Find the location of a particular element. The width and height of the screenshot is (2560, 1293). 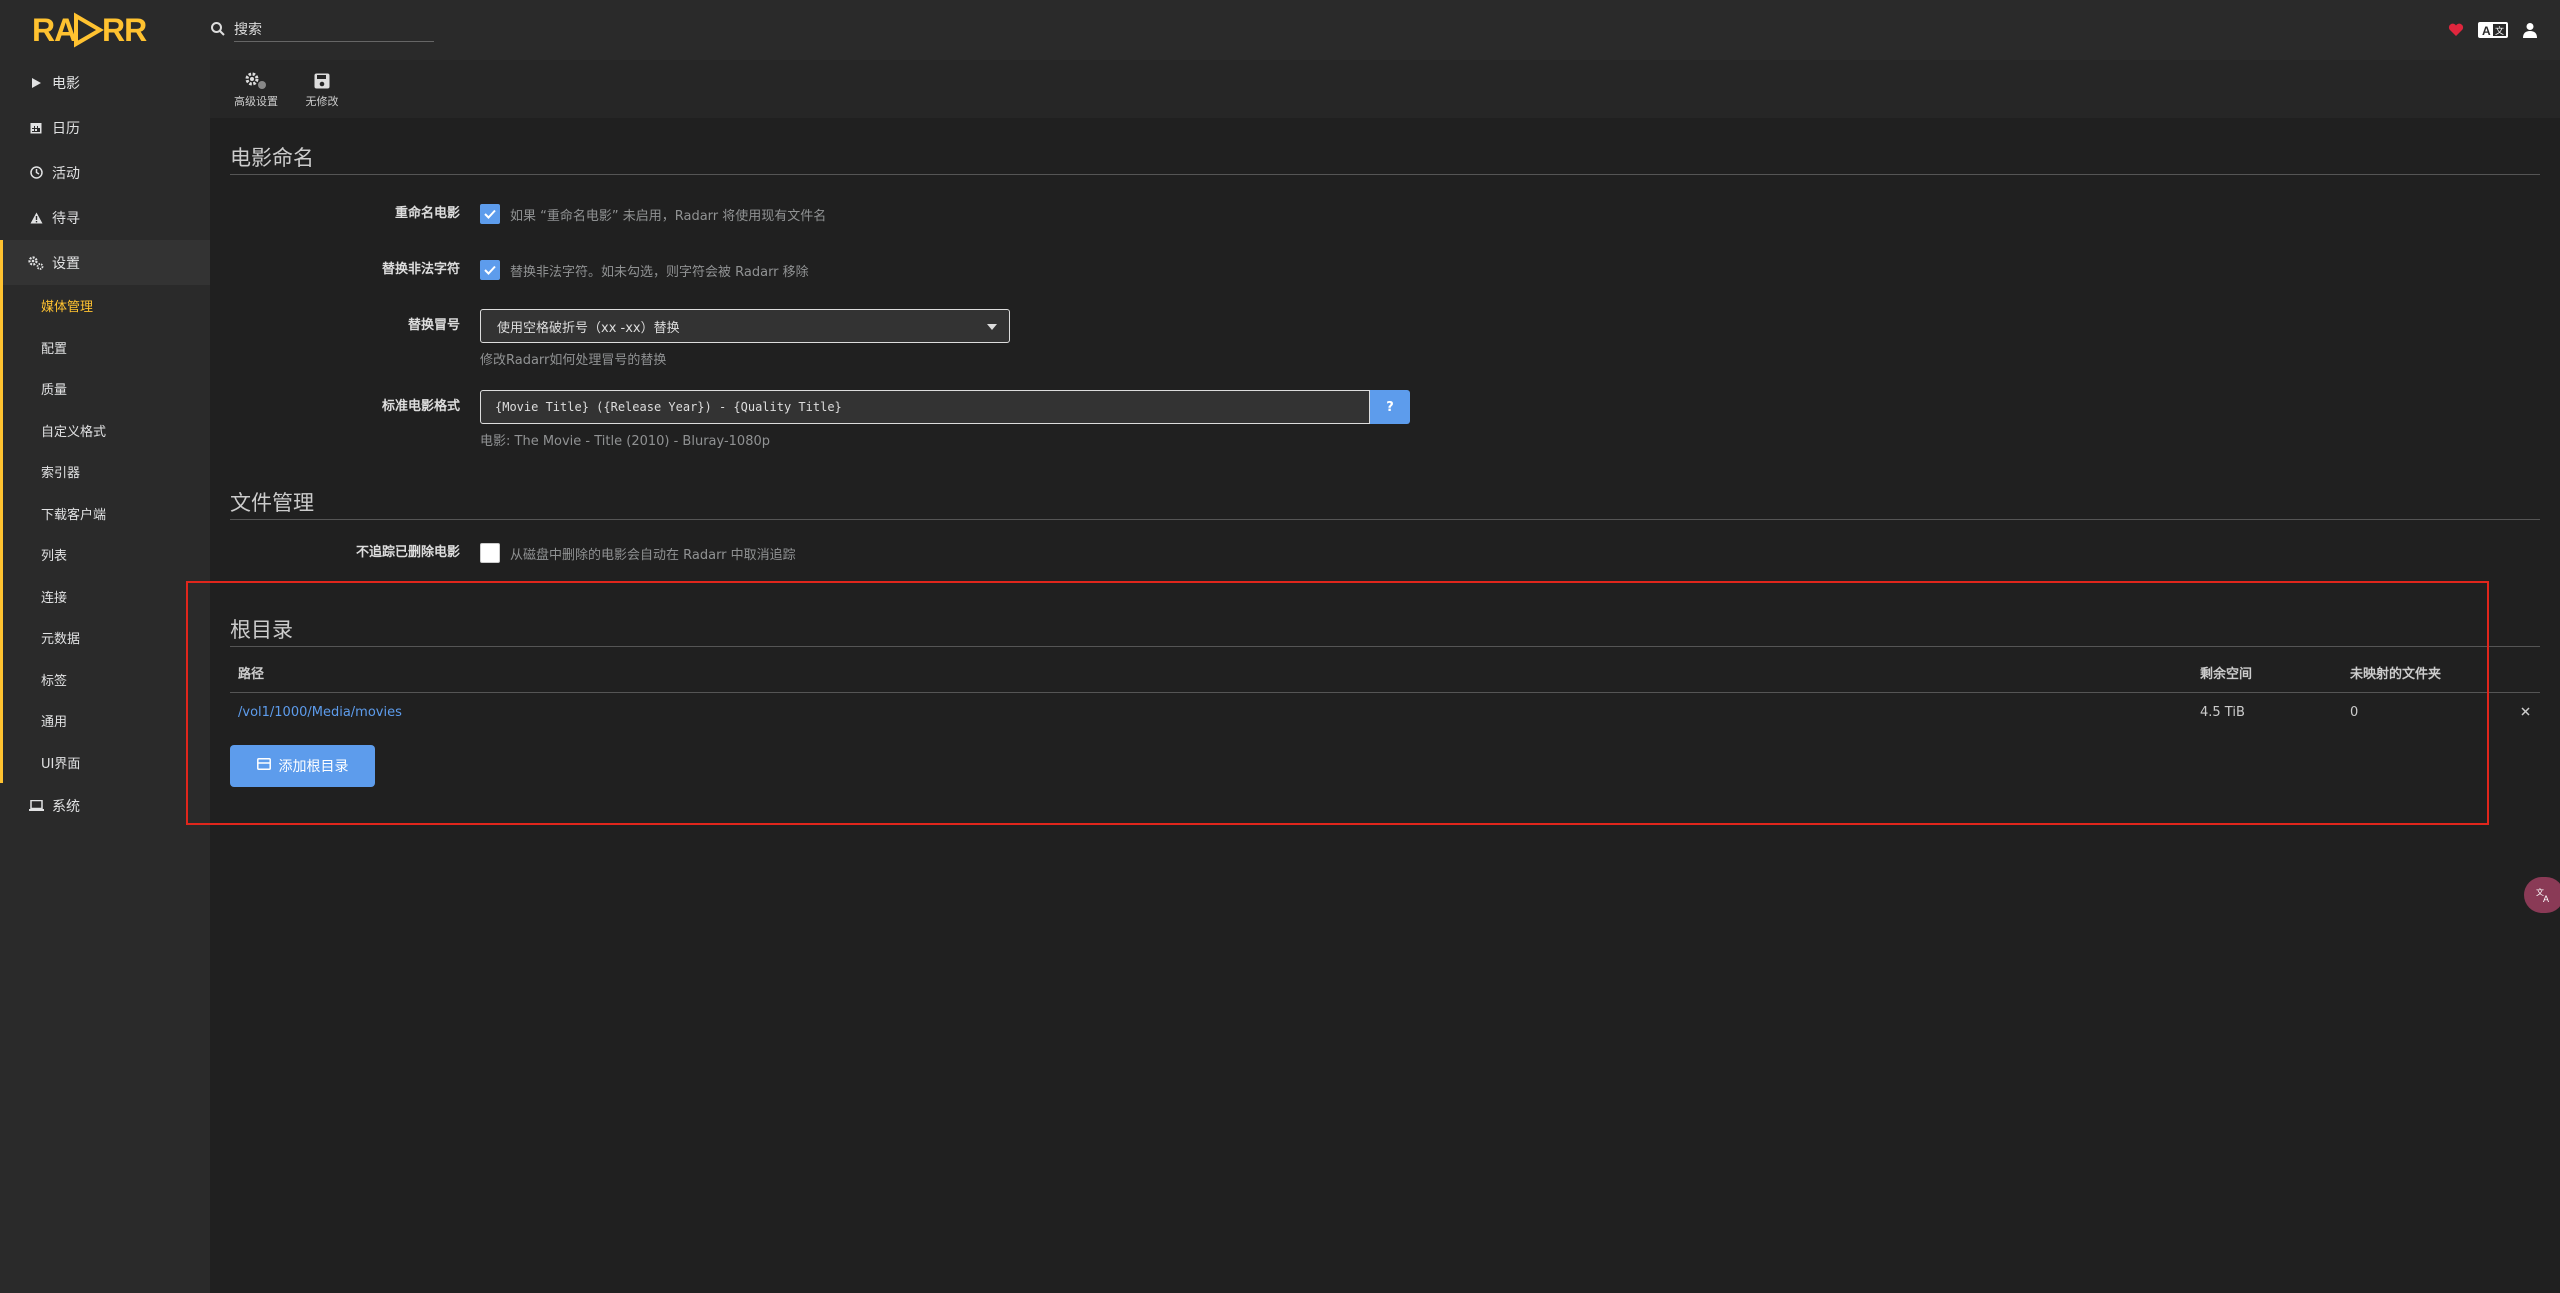

table-row: /vol1/1000/Media/movies 4.5 TiB 0 is located at coordinates (1385, 712).